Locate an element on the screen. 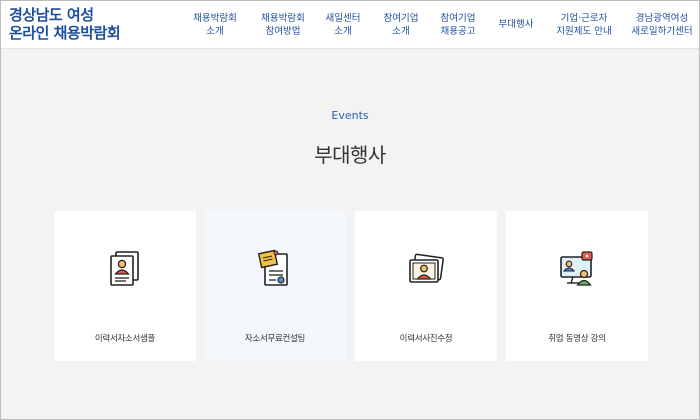 The width and height of the screenshot is (700, 420). card-photo-edit: 이력서사진수정 is located at coordinates (426, 286).